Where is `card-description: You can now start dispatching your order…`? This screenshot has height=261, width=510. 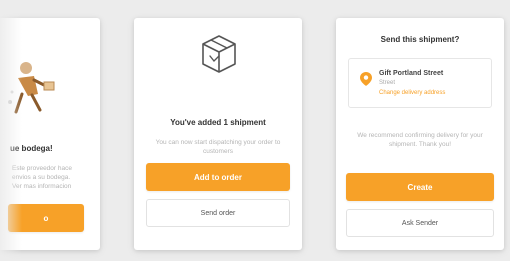
card-description: You can now start dispatching your order… is located at coordinates (218, 147).